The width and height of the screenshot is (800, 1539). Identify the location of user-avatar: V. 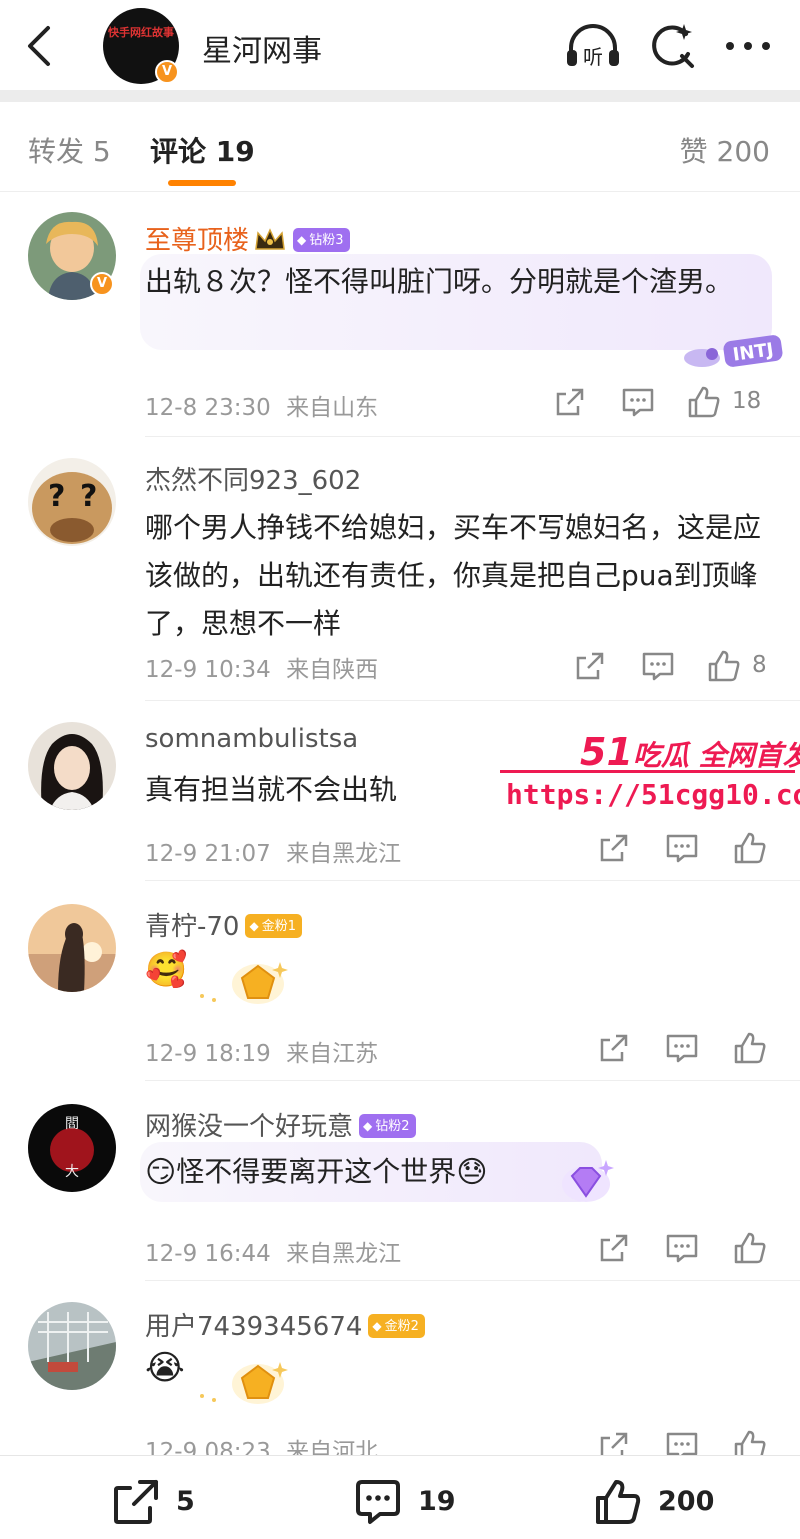
(72, 256).